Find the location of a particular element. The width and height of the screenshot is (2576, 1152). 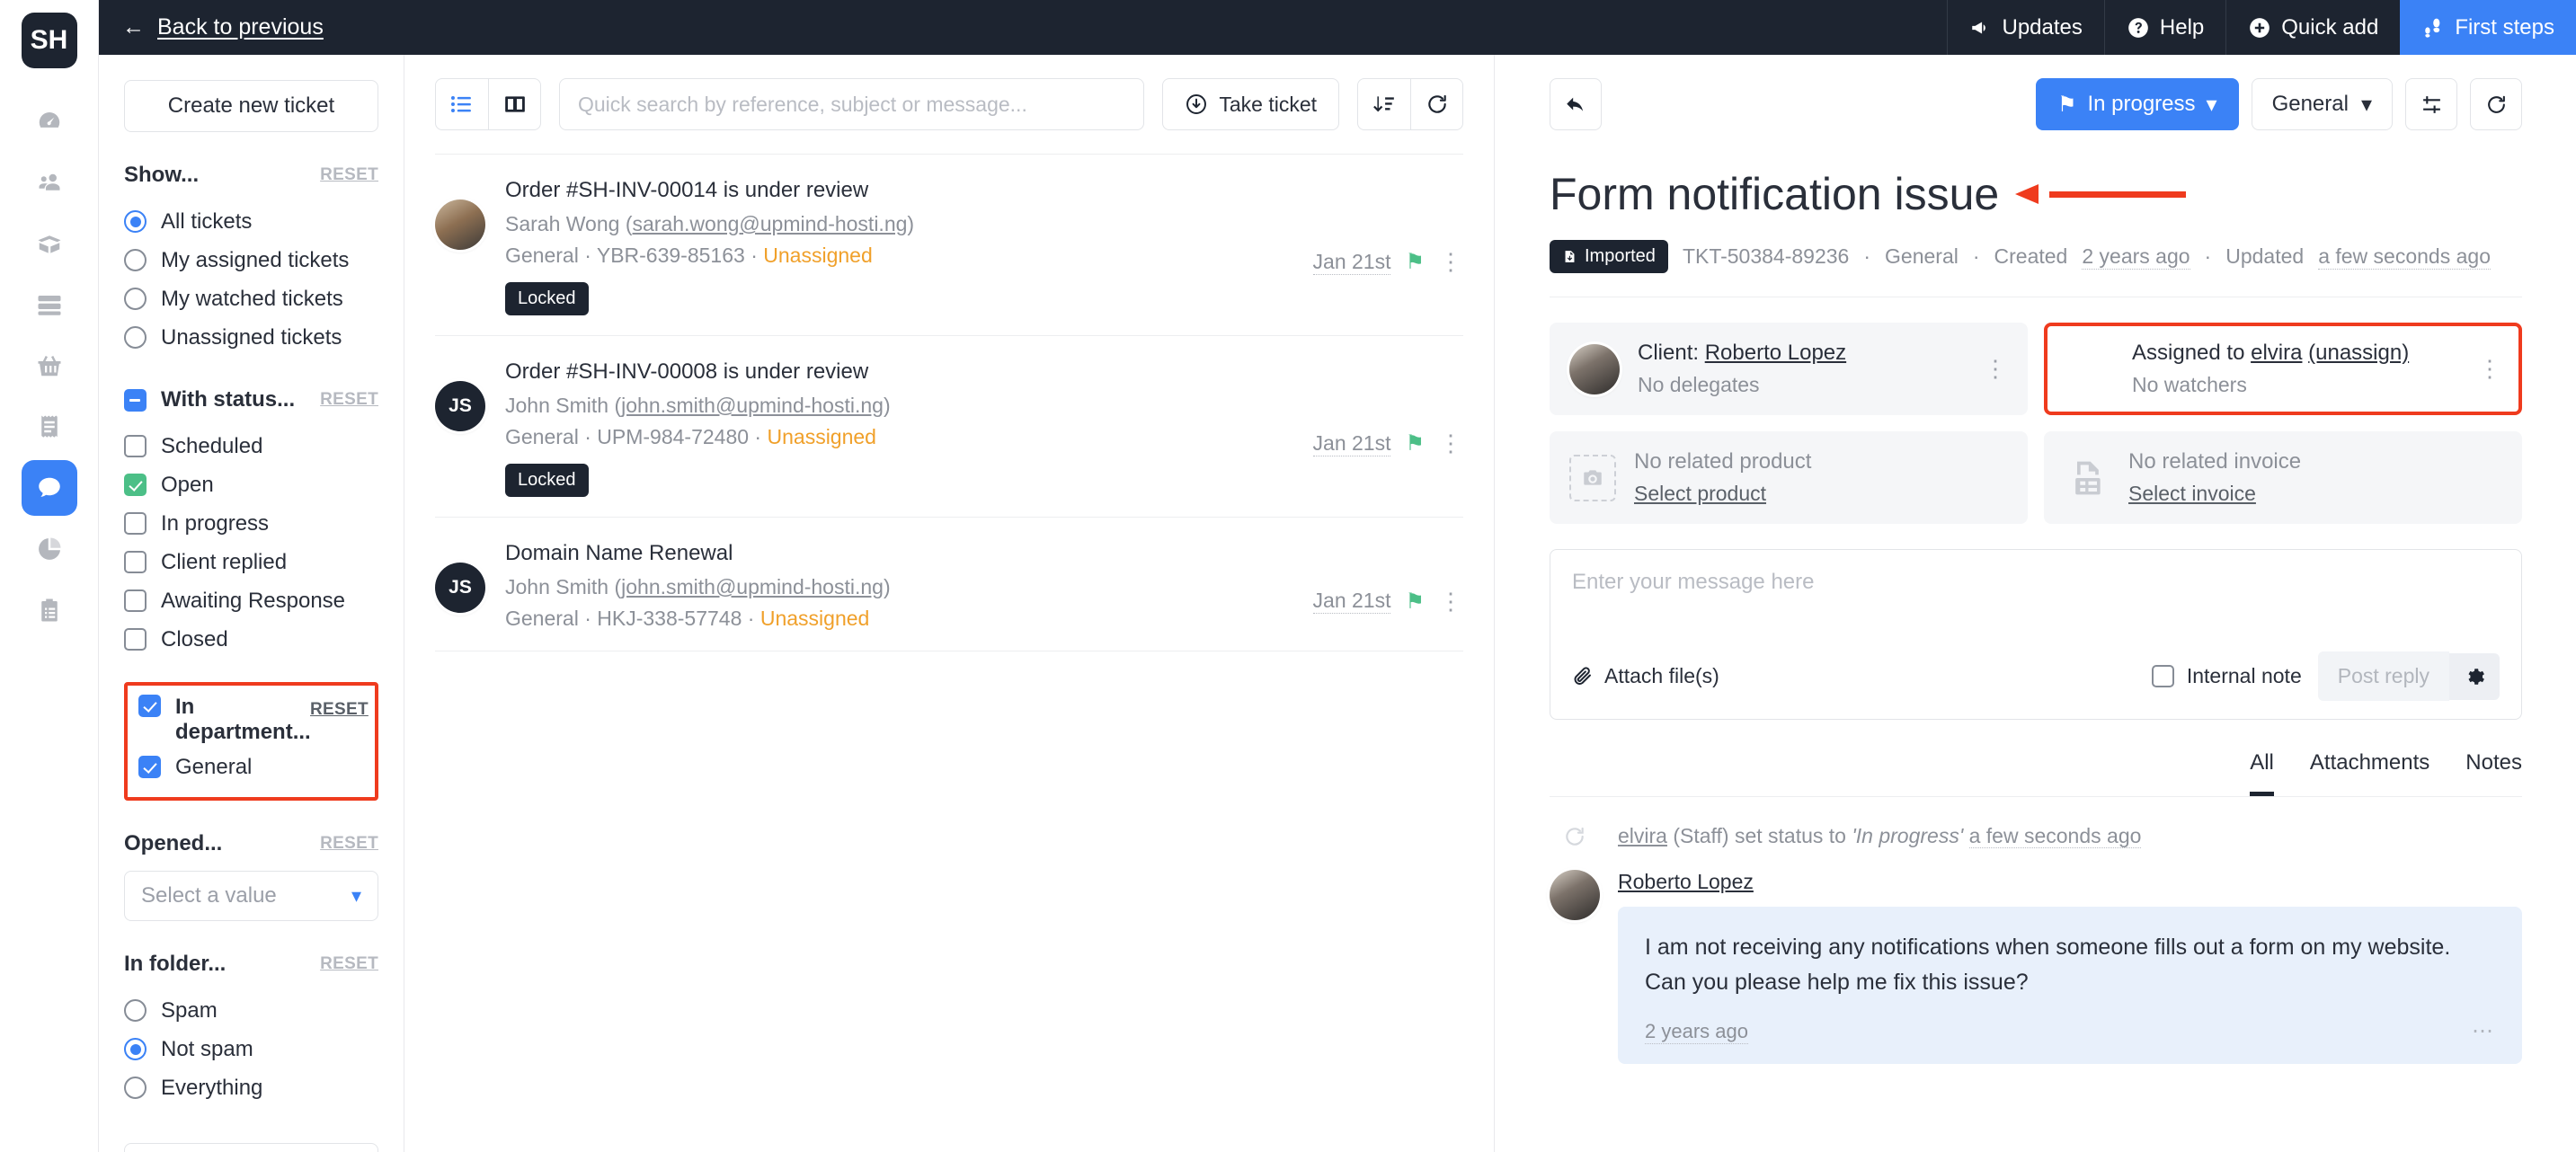

detail-toolbar-right: ⚑ In progress ▾ General ▾ is located at coordinates (2278, 104).